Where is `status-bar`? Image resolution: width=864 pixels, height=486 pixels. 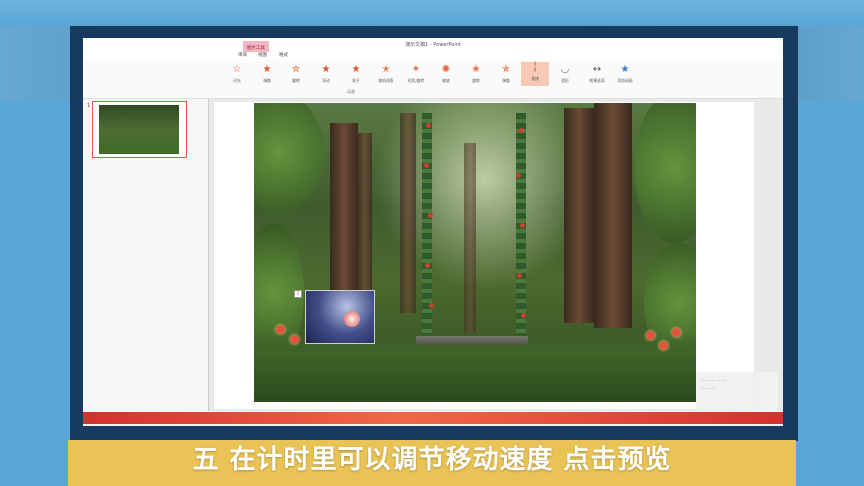 status-bar is located at coordinates (433, 418).